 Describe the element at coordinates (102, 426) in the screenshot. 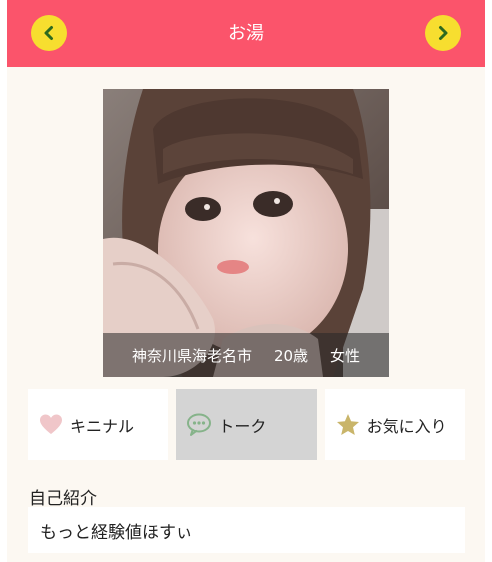

I see `kininaru-label: キニナル` at that location.